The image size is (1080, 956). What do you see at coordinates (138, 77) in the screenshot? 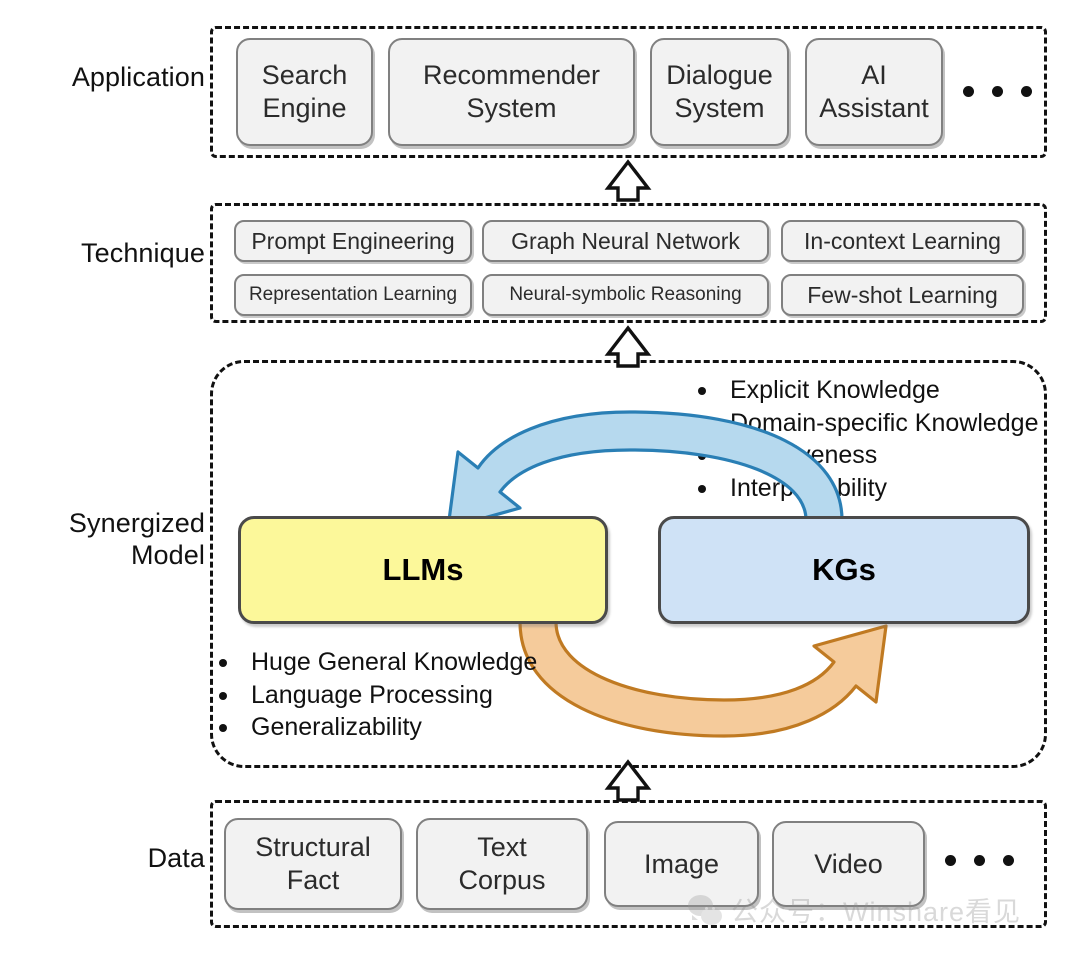
I see `row-label-application: Application` at bounding box center [138, 77].